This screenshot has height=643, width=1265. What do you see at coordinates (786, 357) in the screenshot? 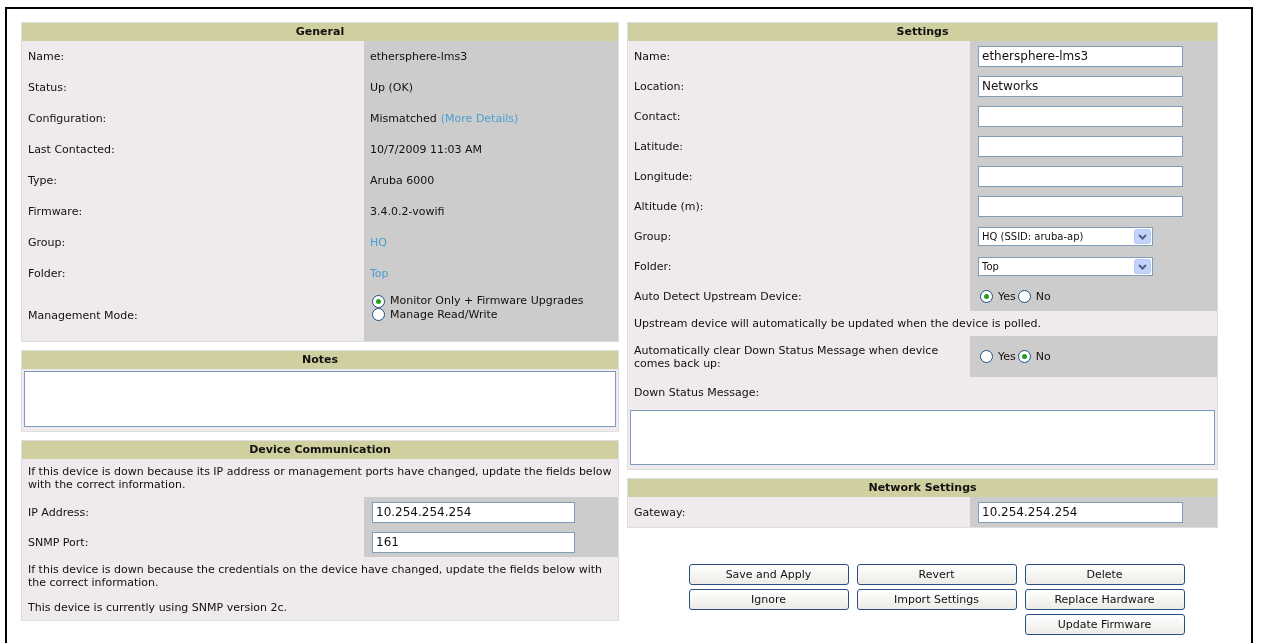
I see `field-label: Automatically clear Down Status Message when device comes back up:` at bounding box center [786, 357].